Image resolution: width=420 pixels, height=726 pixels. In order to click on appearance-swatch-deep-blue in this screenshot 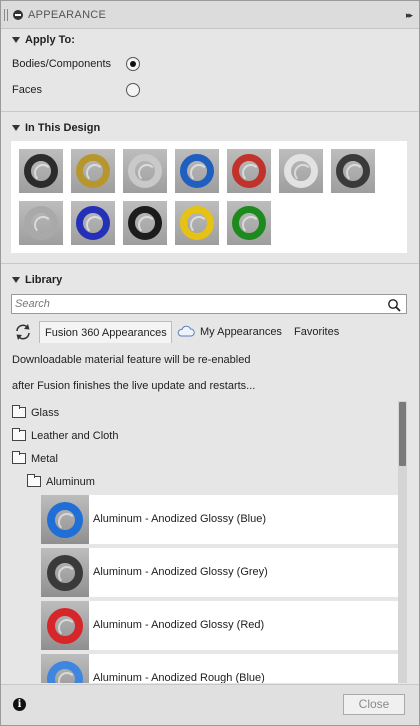, I will do `click(93, 223)`.